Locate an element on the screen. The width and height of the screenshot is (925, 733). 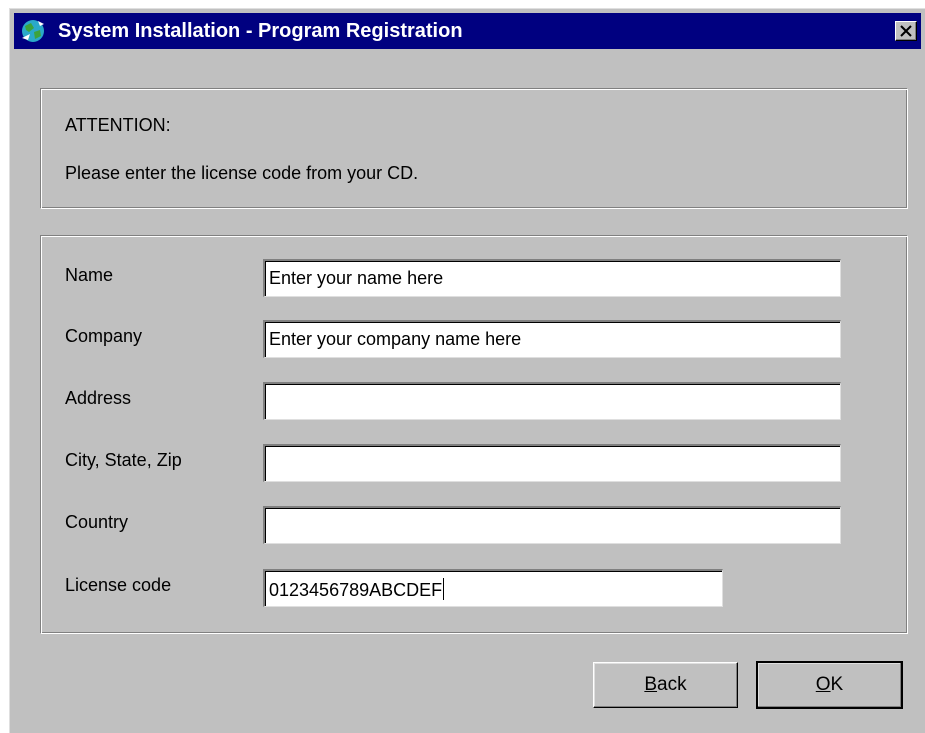
text-caret is located at coordinates (444, 589).